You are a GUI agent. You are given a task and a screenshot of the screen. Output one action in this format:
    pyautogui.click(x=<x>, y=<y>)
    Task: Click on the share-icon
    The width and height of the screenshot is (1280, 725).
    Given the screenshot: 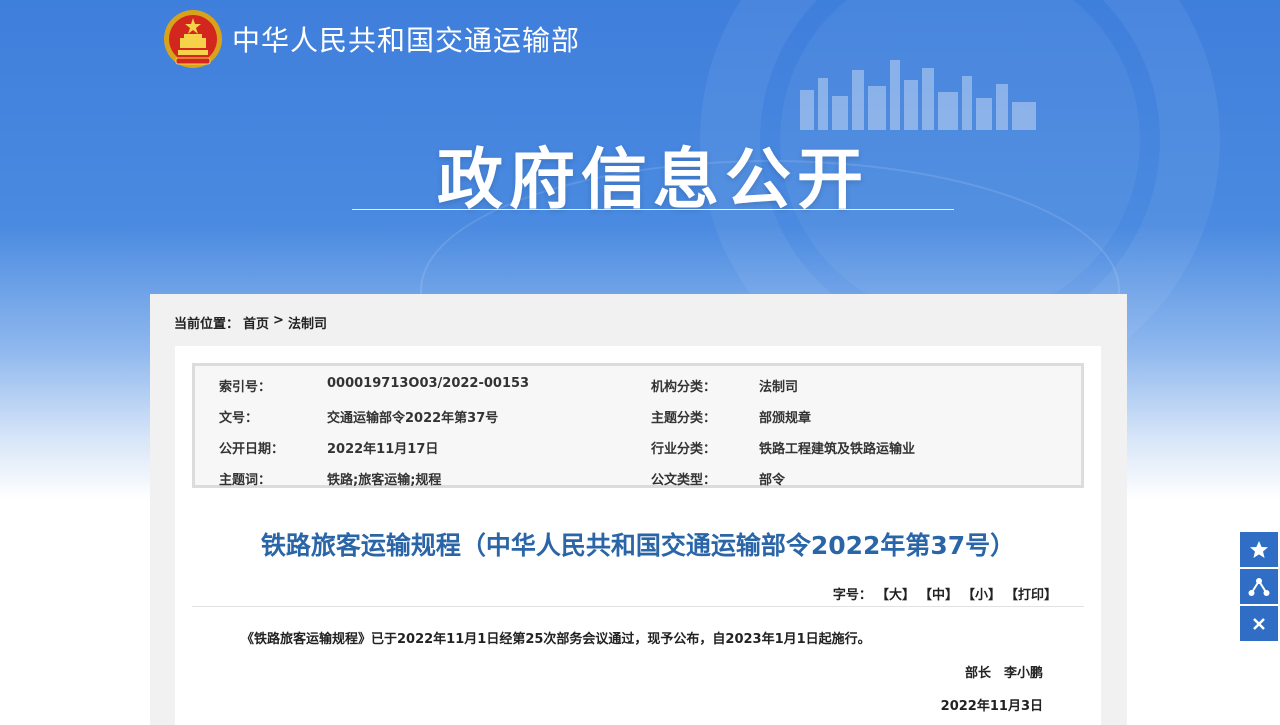 What is the action you would take?
    pyautogui.click(x=1259, y=586)
    